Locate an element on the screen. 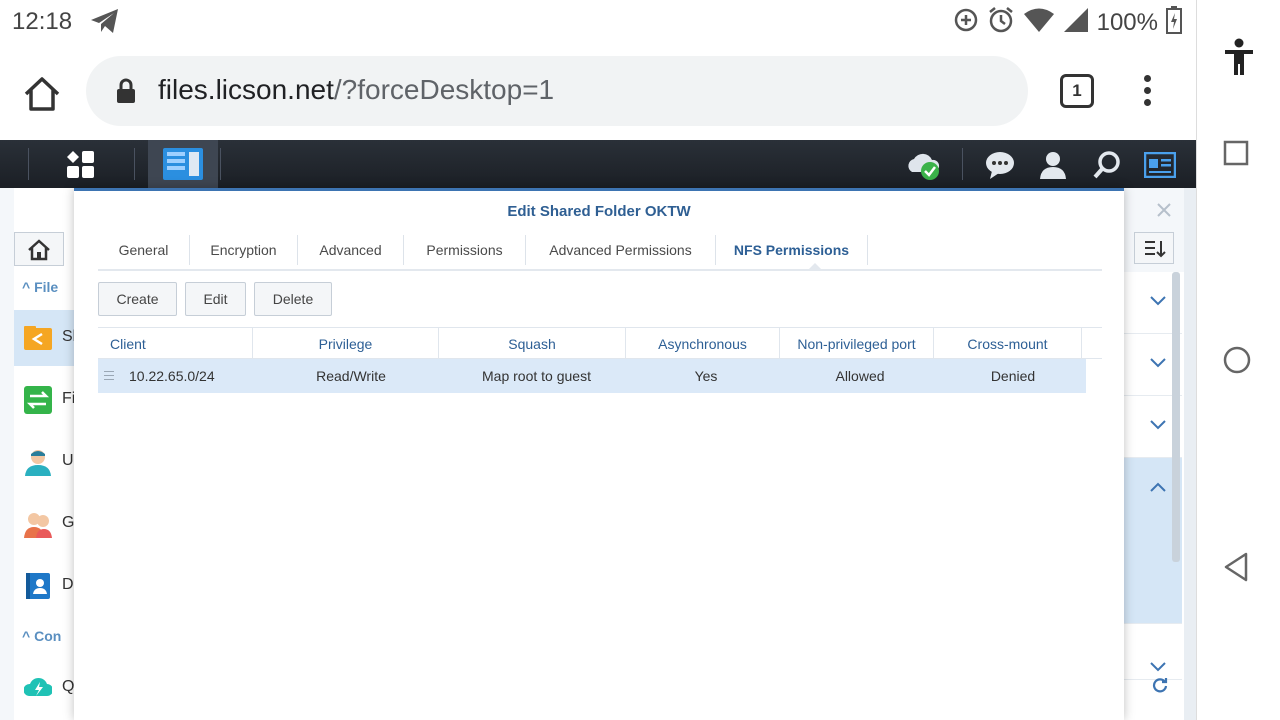 This screenshot has width=1280, height=720. signal-icon is located at coordinates (1076, 22).